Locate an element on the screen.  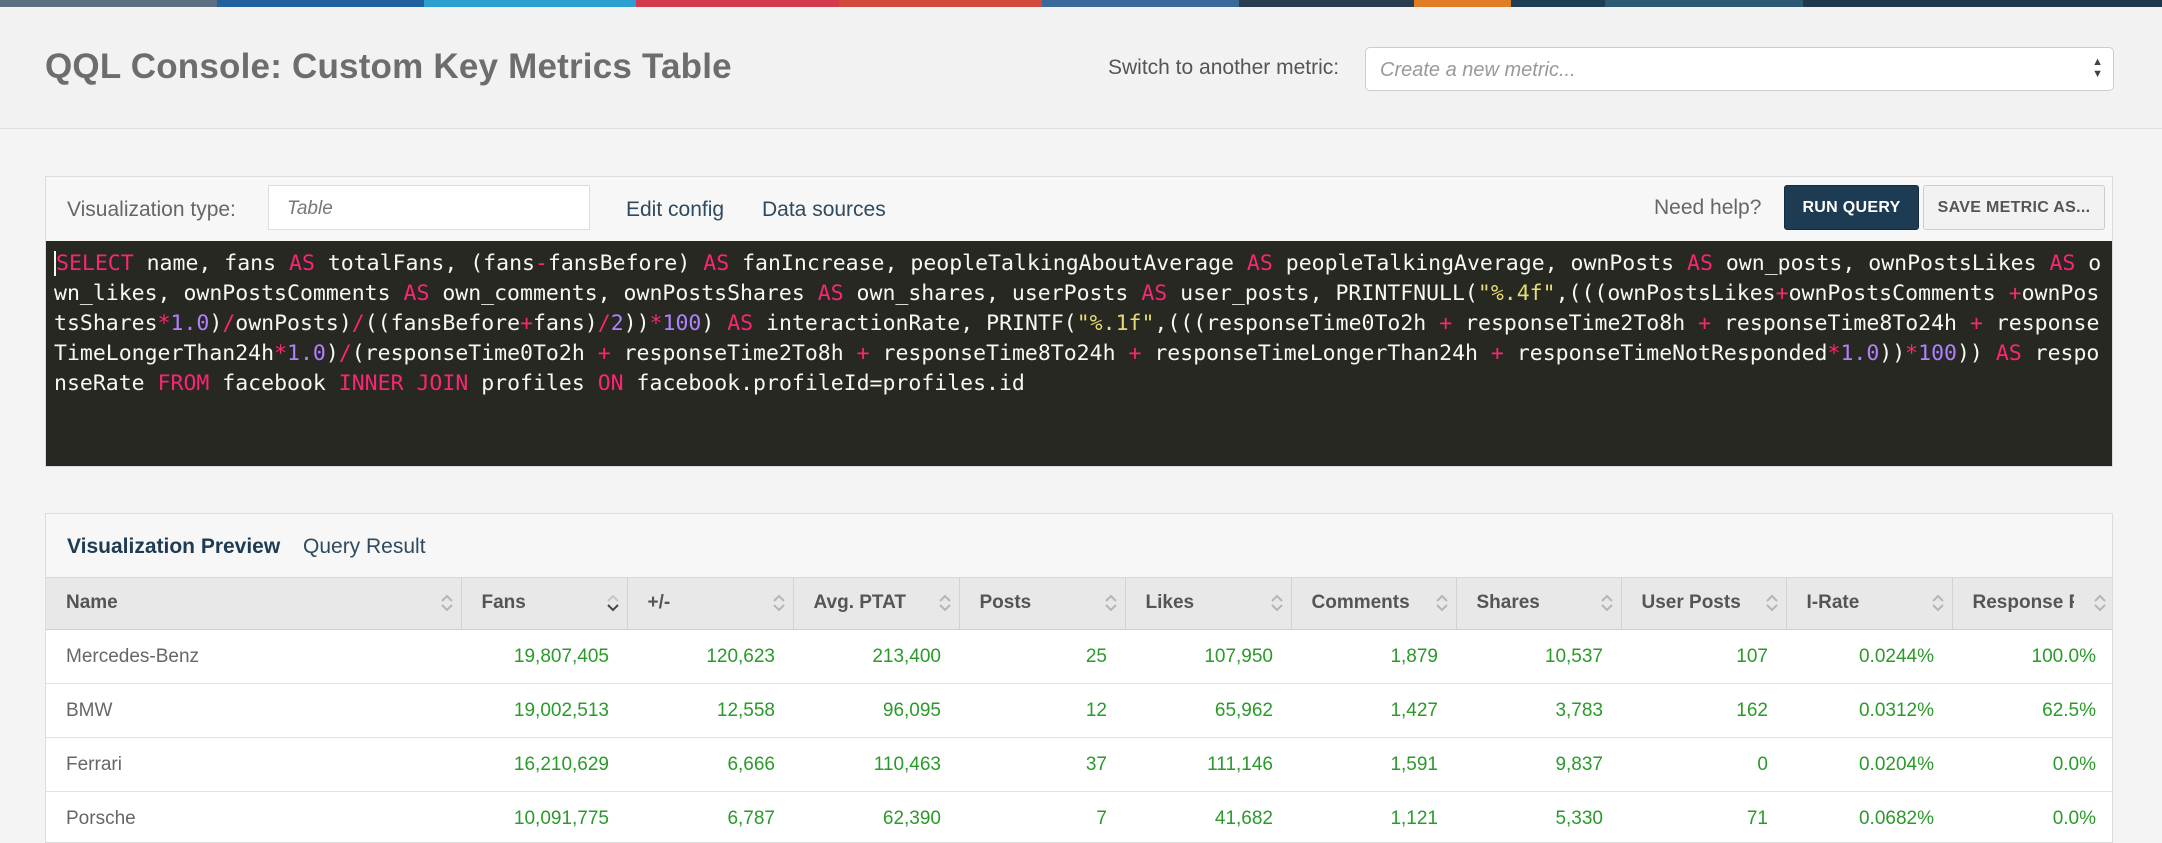
row-value-cell: 10,091,775 is located at coordinates (544, 817).